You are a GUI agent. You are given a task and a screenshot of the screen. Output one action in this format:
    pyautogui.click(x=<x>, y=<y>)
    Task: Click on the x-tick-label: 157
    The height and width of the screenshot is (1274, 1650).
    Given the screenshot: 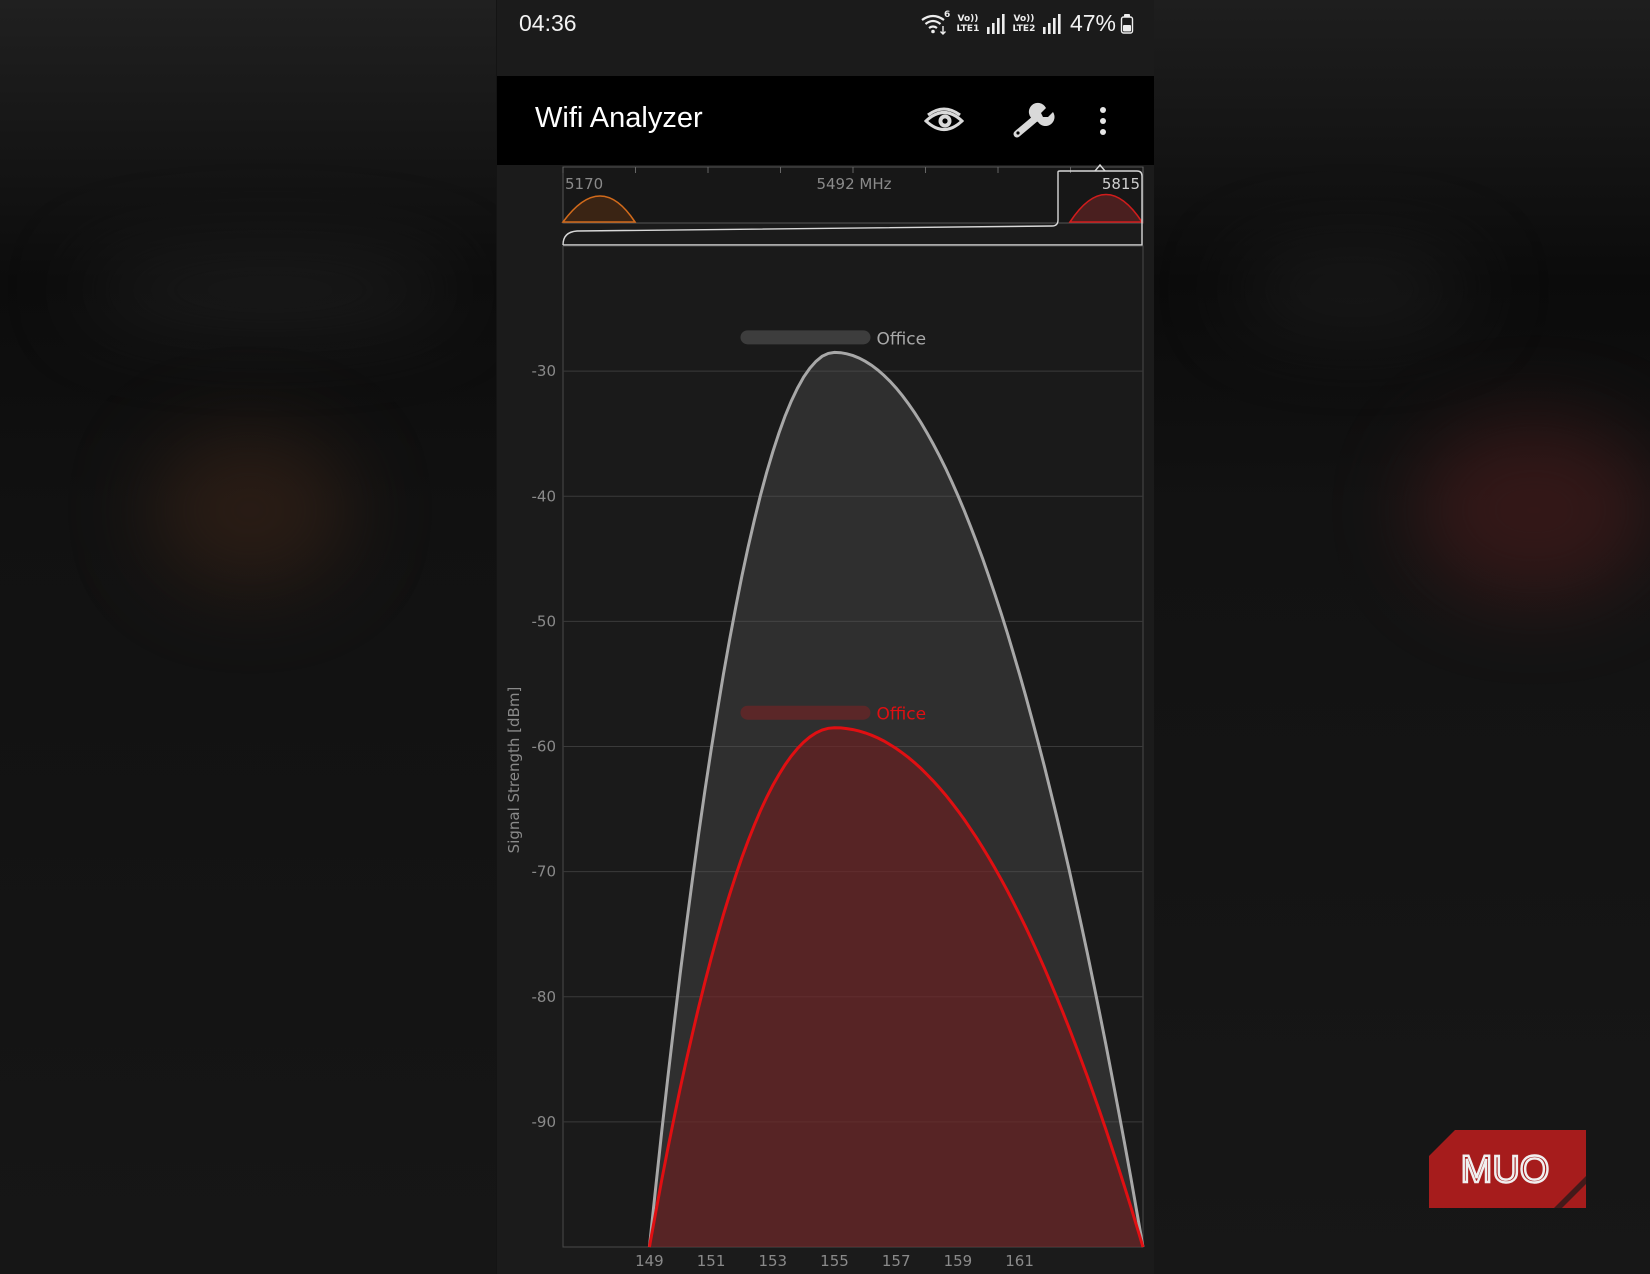 What is the action you would take?
    pyautogui.click(x=896, y=1261)
    